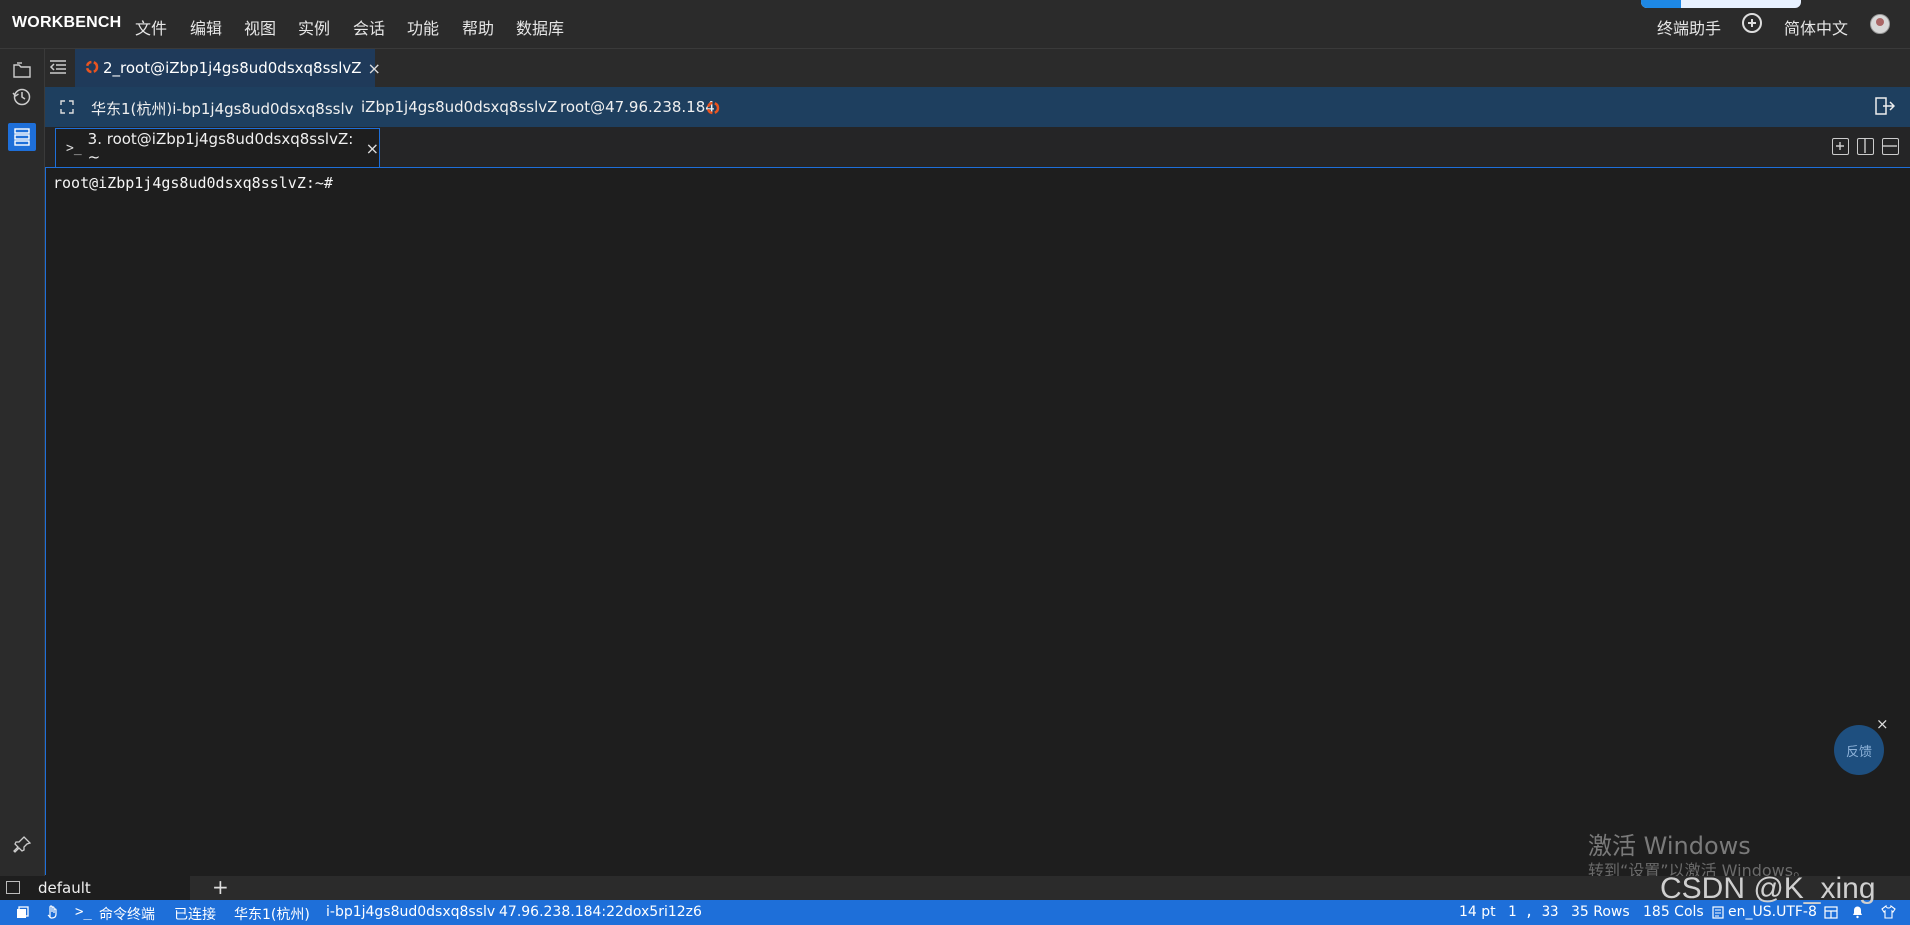  I want to click on panel-tab-default: default, so click(95, 888).